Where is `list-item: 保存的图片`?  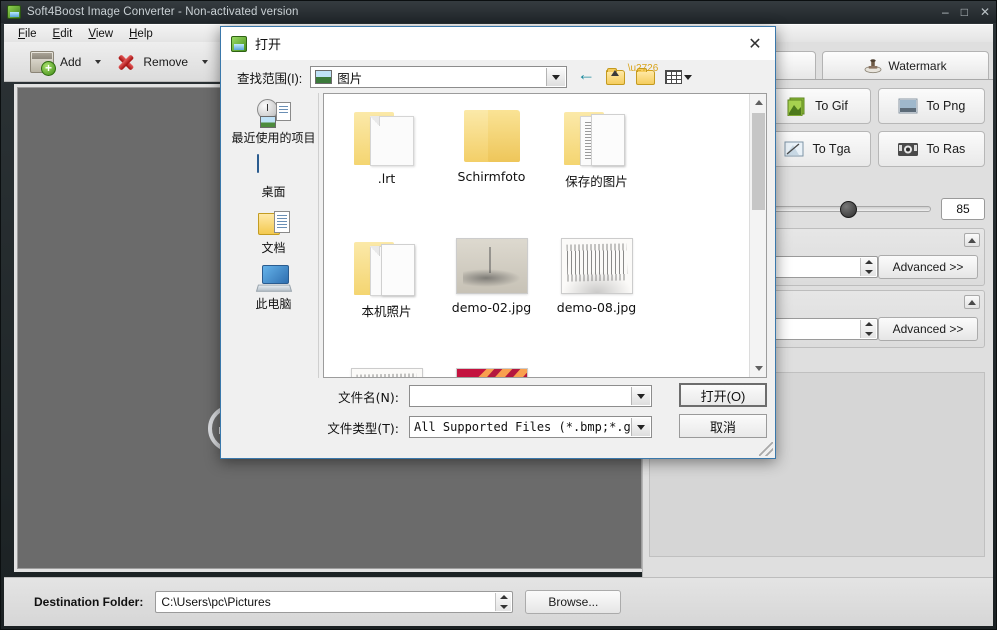 list-item: 保存的图片 is located at coordinates (596, 167).